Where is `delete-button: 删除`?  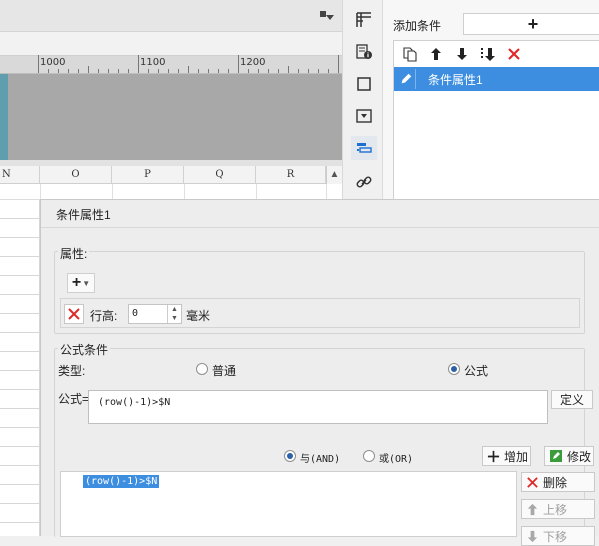
delete-button: 删除 is located at coordinates (558, 482).